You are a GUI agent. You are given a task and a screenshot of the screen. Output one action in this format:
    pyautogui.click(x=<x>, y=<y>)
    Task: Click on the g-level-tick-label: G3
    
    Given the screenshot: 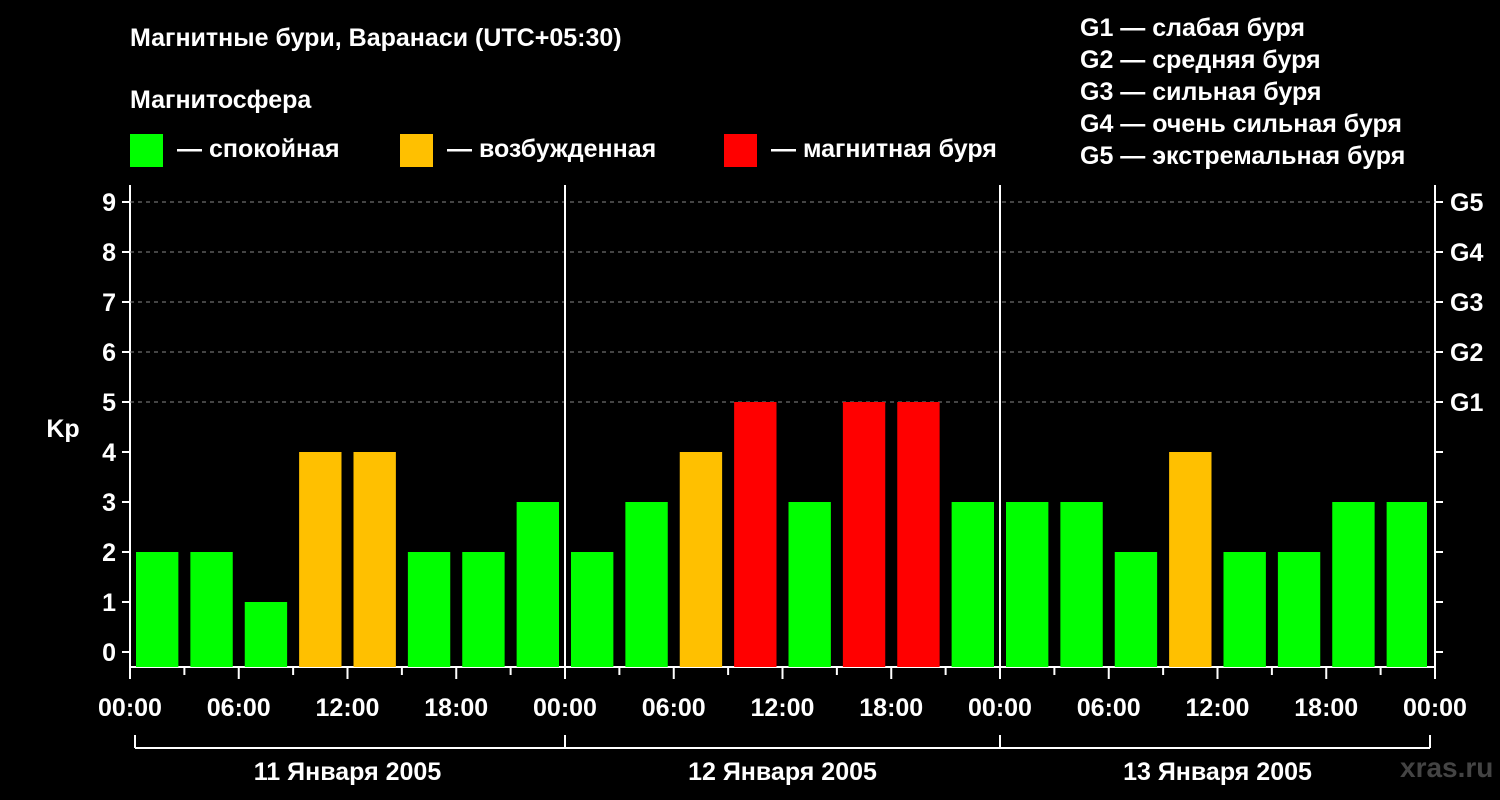 What is the action you would take?
    pyautogui.click(x=1466, y=303)
    